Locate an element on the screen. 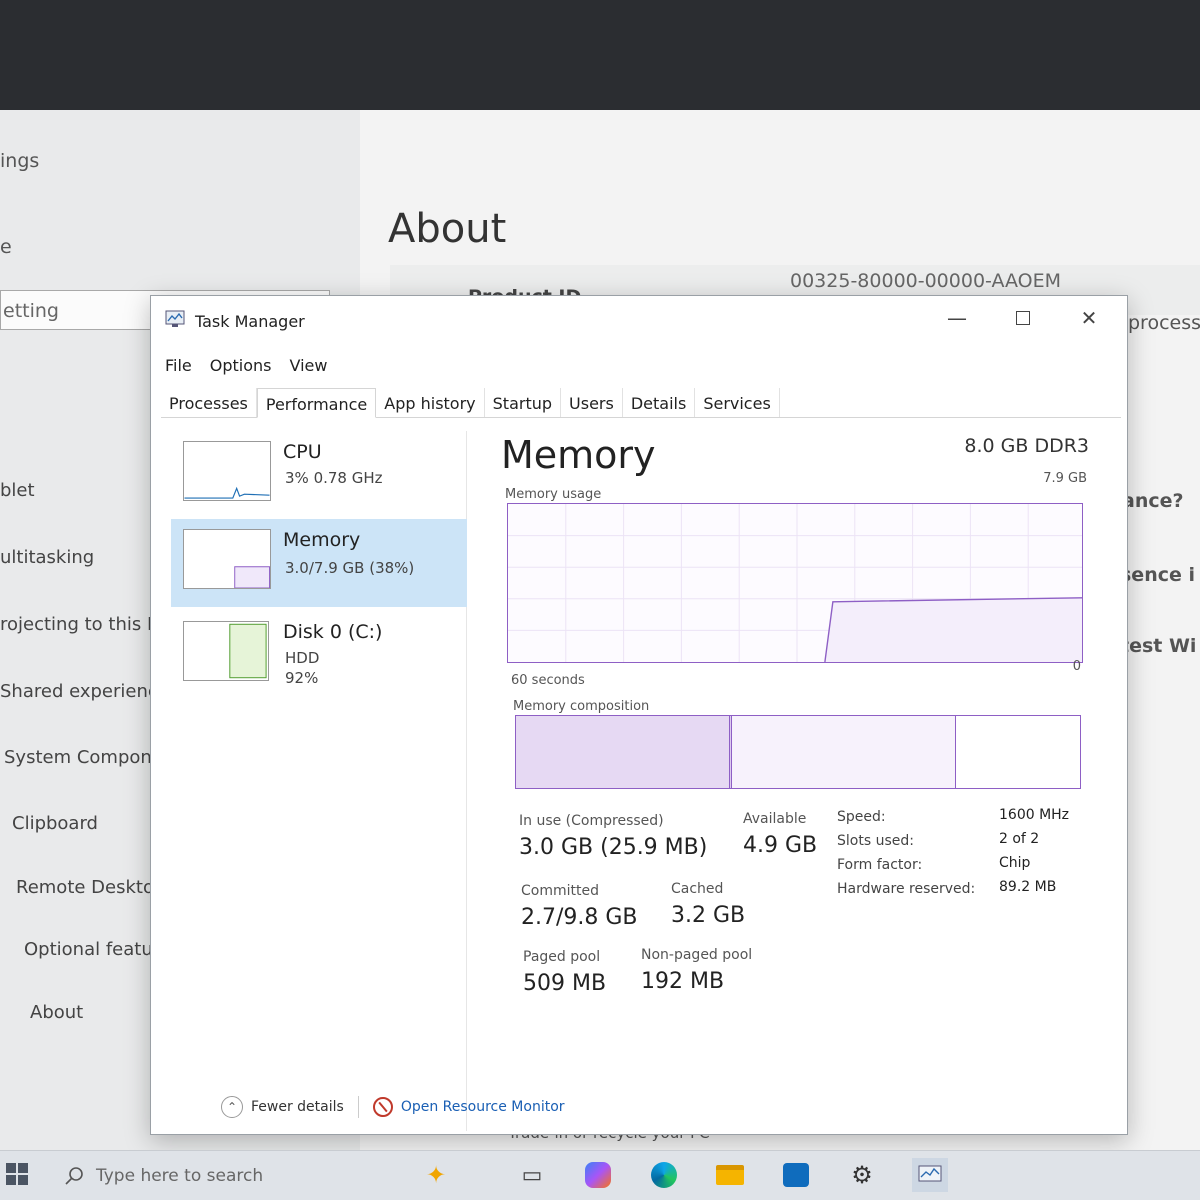 Image resolution: width=1200 pixels, height=1200 pixels. nav-item-about: About is located at coordinates (56, 1012).